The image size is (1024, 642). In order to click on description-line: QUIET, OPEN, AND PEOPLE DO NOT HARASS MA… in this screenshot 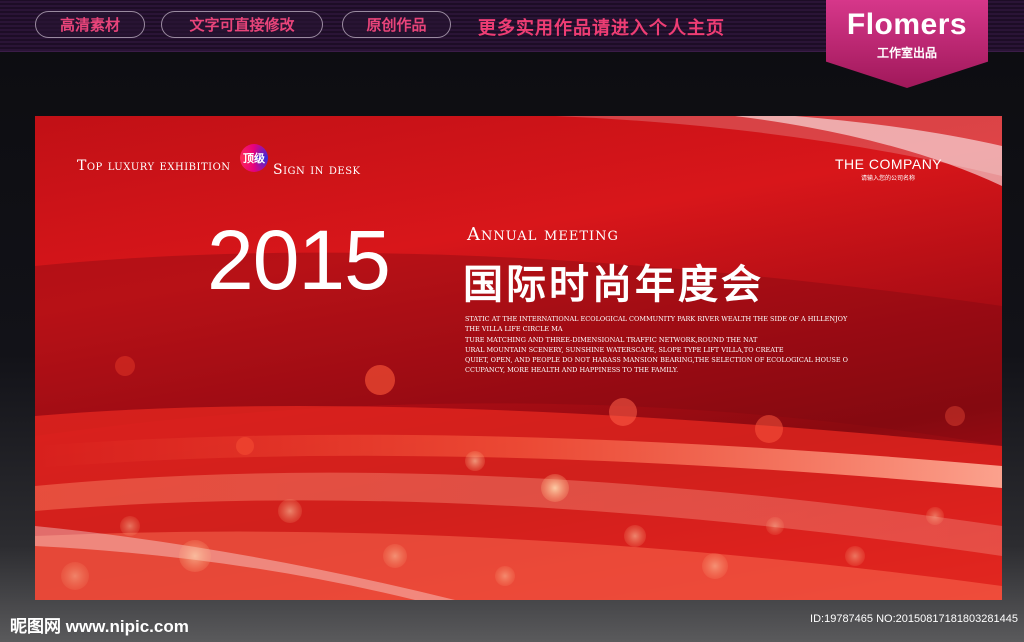, I will do `click(656, 360)`.